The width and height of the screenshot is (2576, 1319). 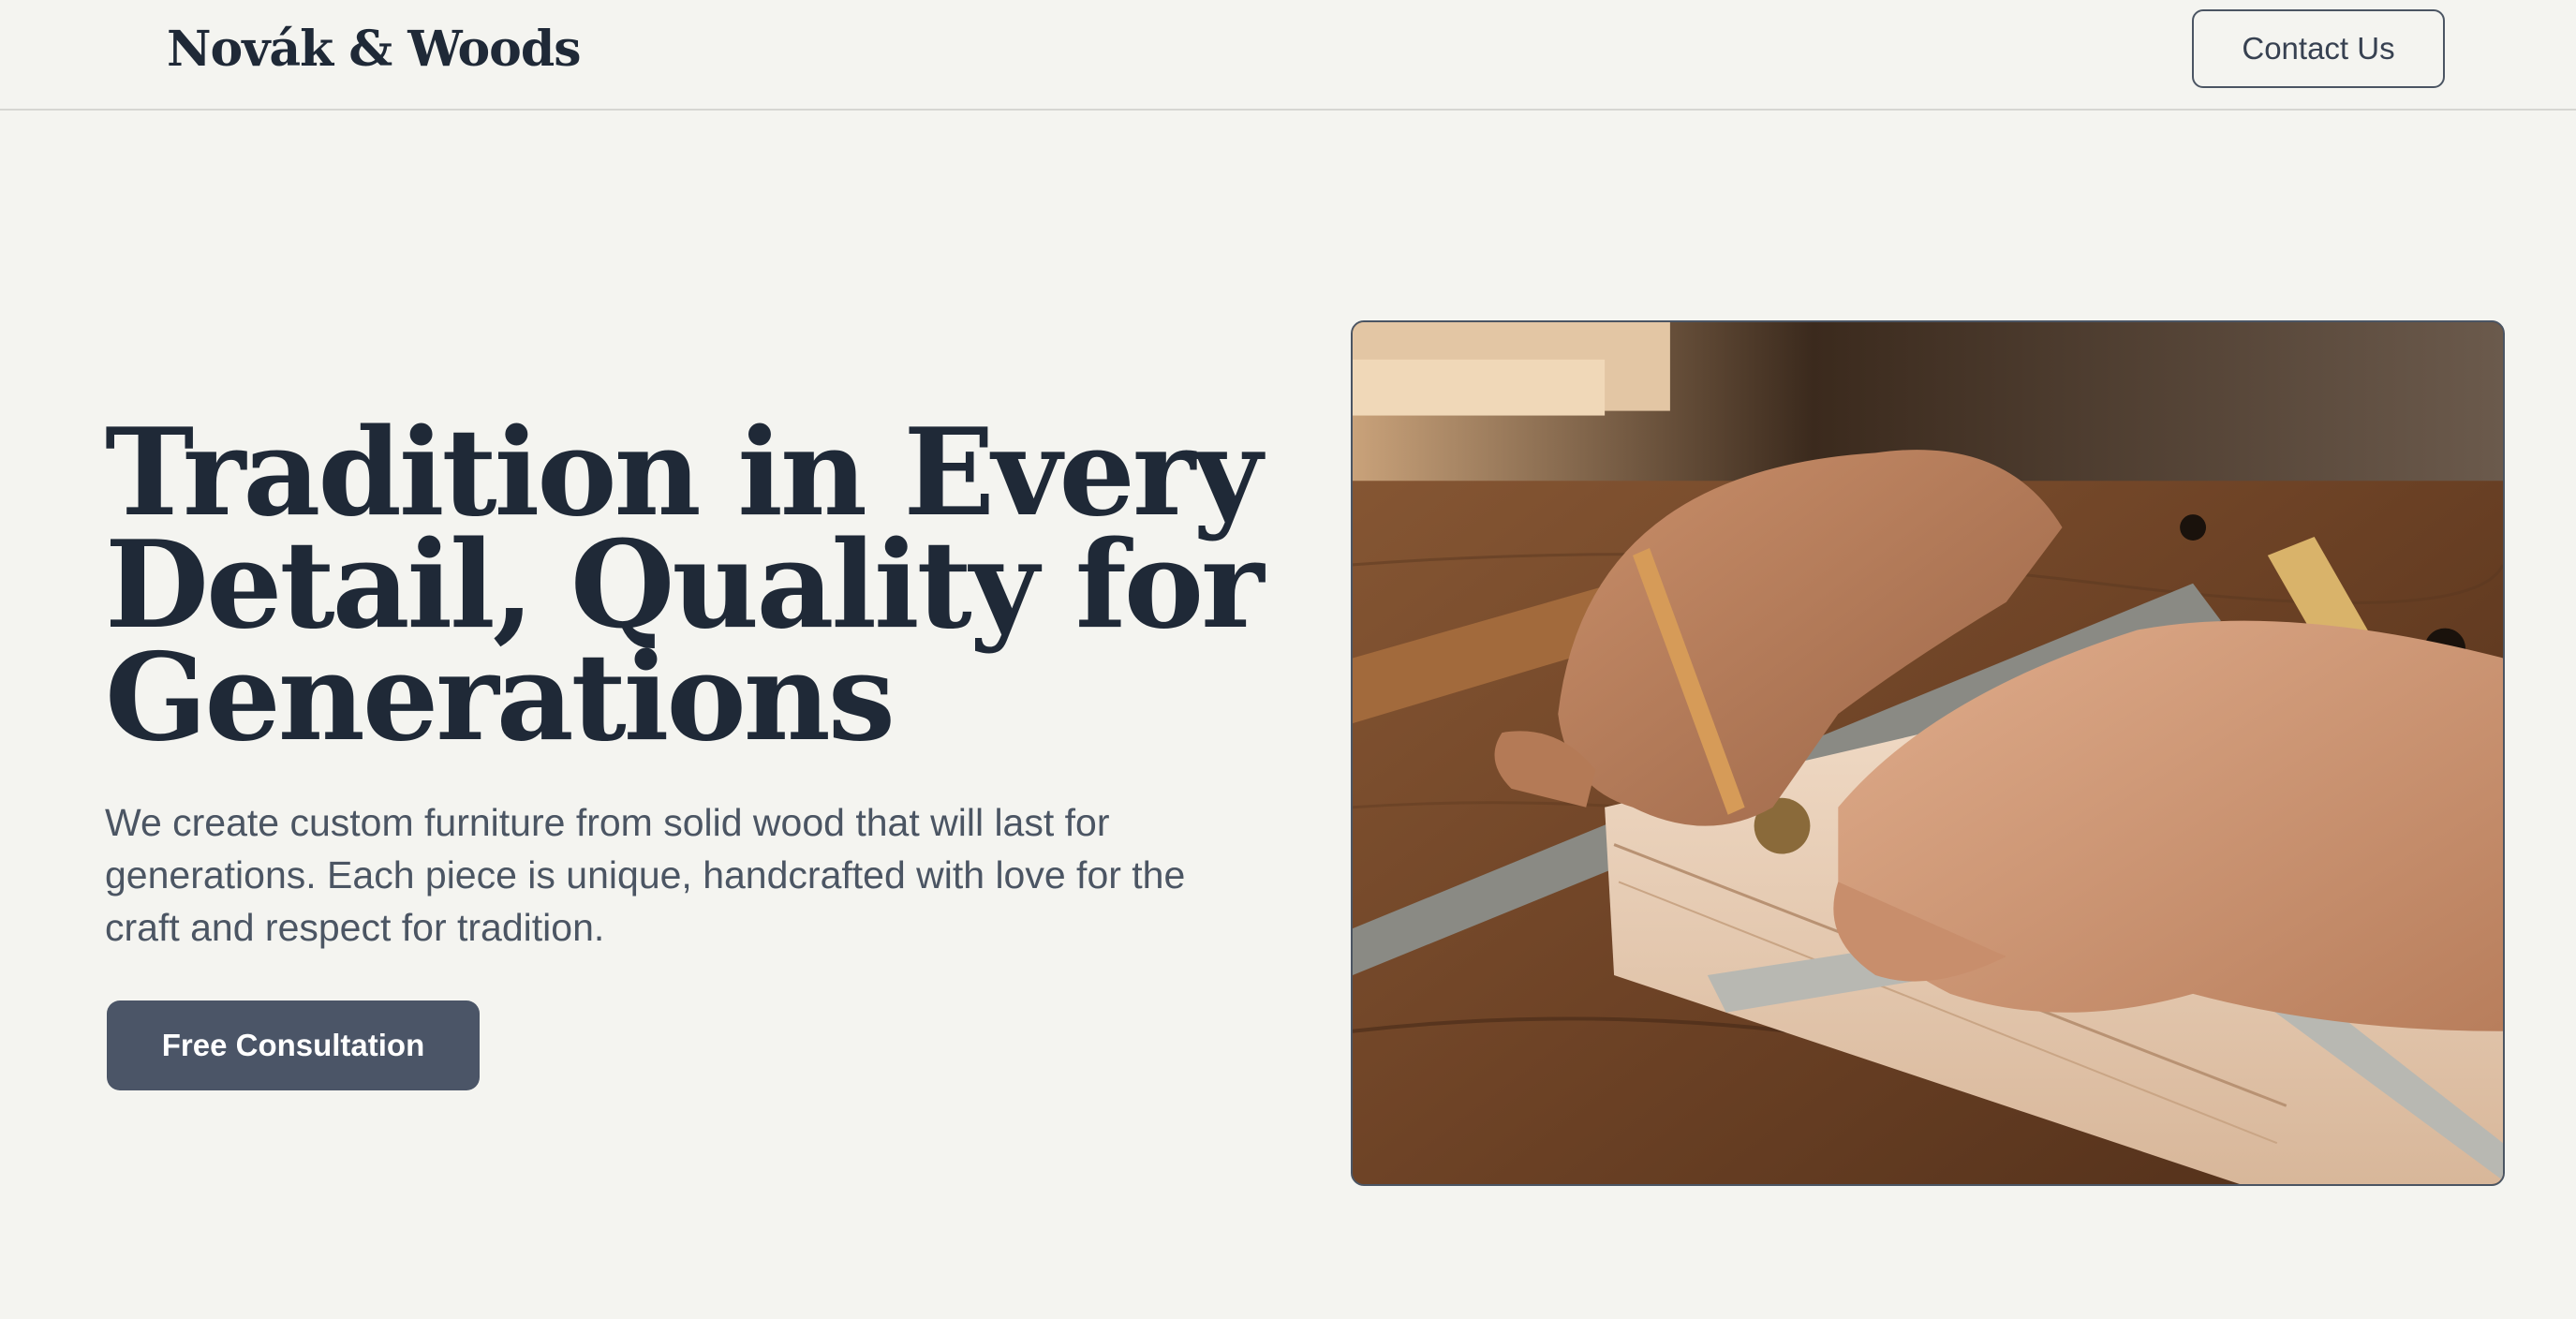 What do you see at coordinates (294, 1045) in the screenshot?
I see `free-consultation-button: Free Consultation` at bounding box center [294, 1045].